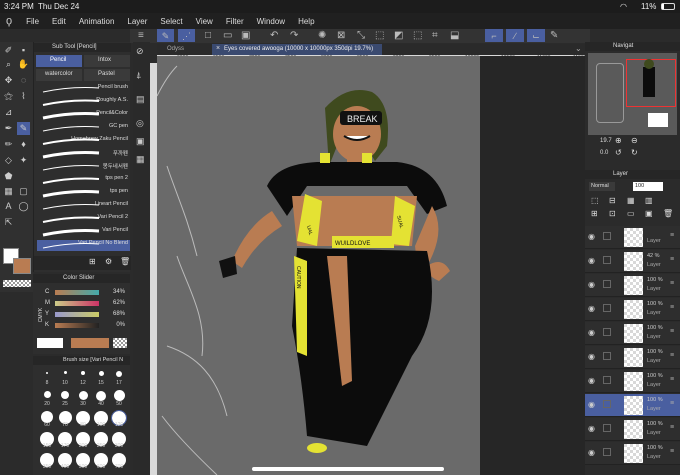  What do you see at coordinates (417, 36) in the screenshot?
I see `select-all-icon: ⬚` at bounding box center [417, 36].